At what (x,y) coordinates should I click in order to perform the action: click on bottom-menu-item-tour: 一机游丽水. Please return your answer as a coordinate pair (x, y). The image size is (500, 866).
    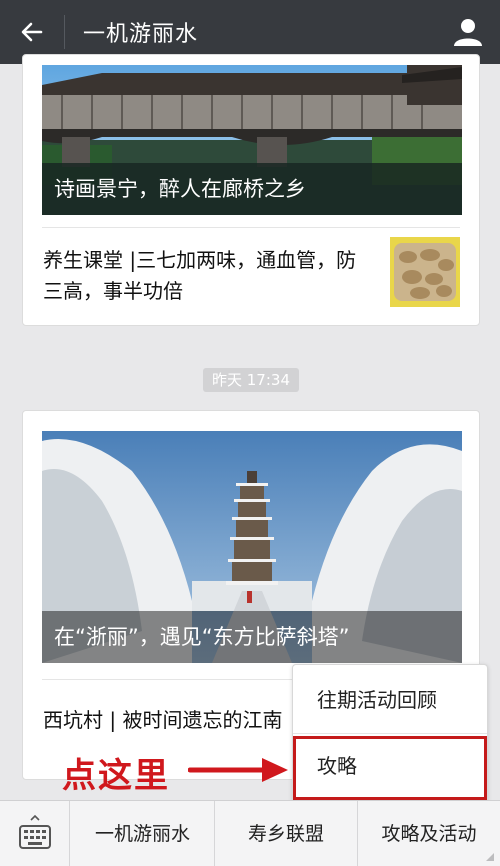
    Looking at the image, I should click on (143, 833).